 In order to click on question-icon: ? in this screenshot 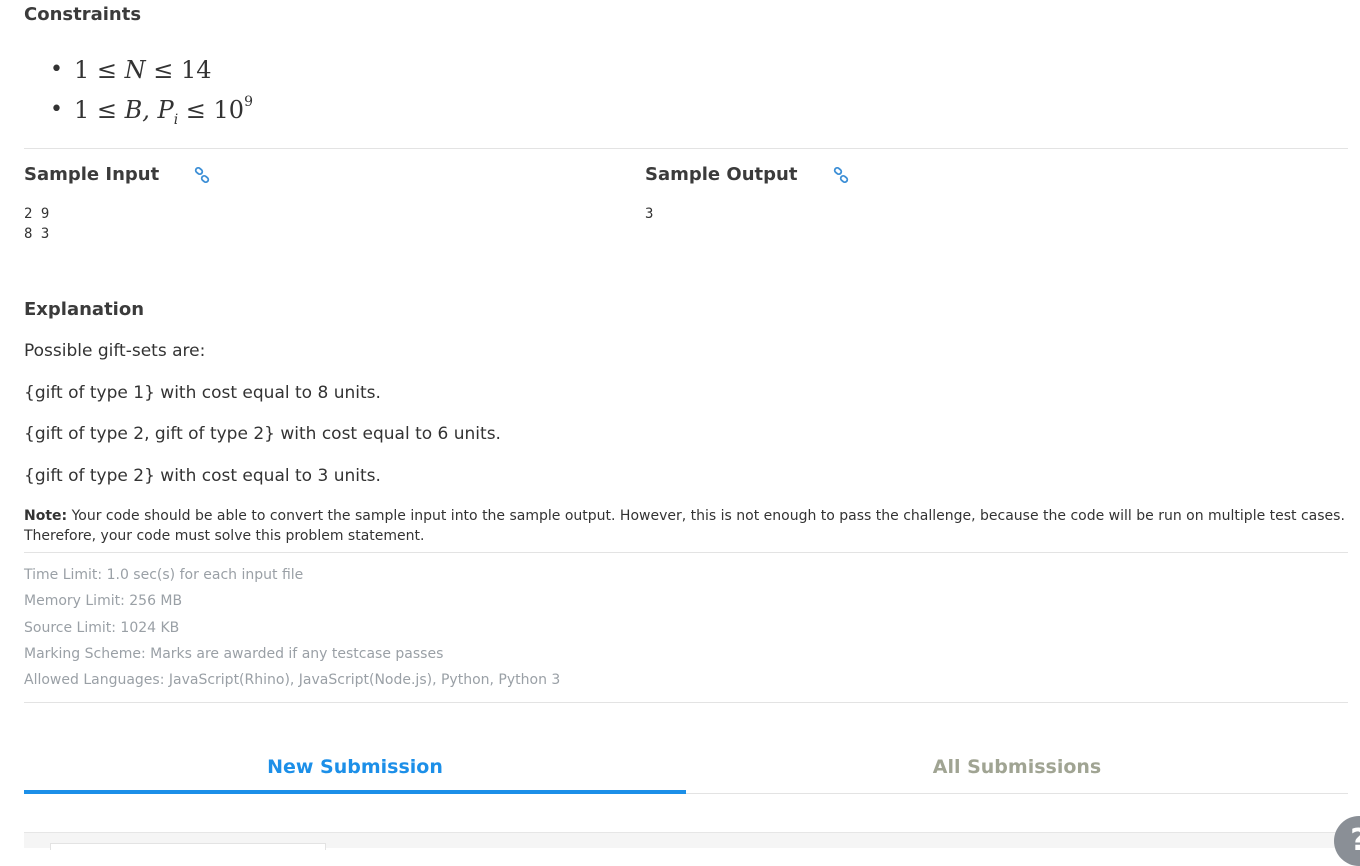, I will do `click(1347, 841)`.